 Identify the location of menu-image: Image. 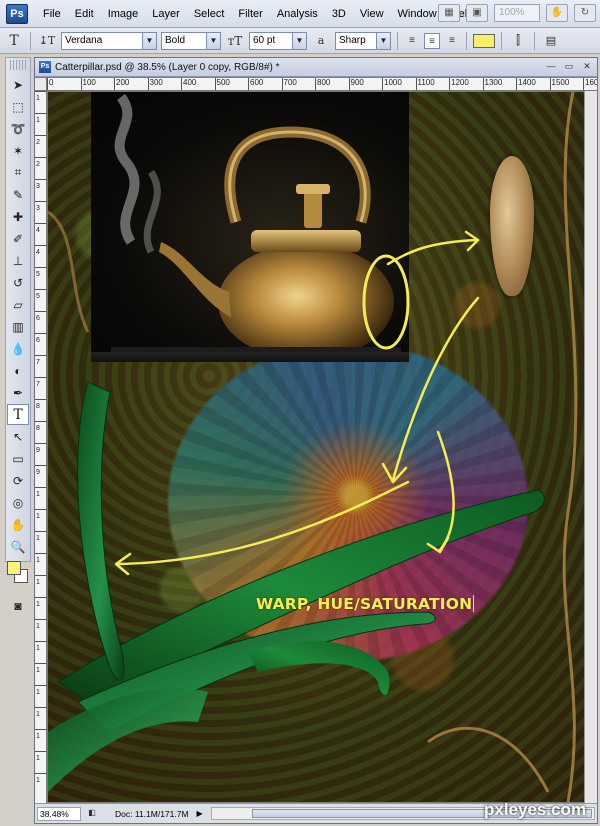
(123, 14).